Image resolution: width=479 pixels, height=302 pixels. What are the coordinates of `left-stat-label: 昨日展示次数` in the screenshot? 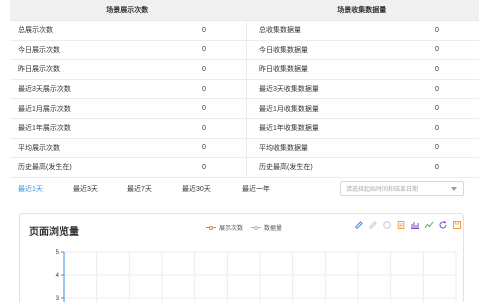 It's located at (39, 70).